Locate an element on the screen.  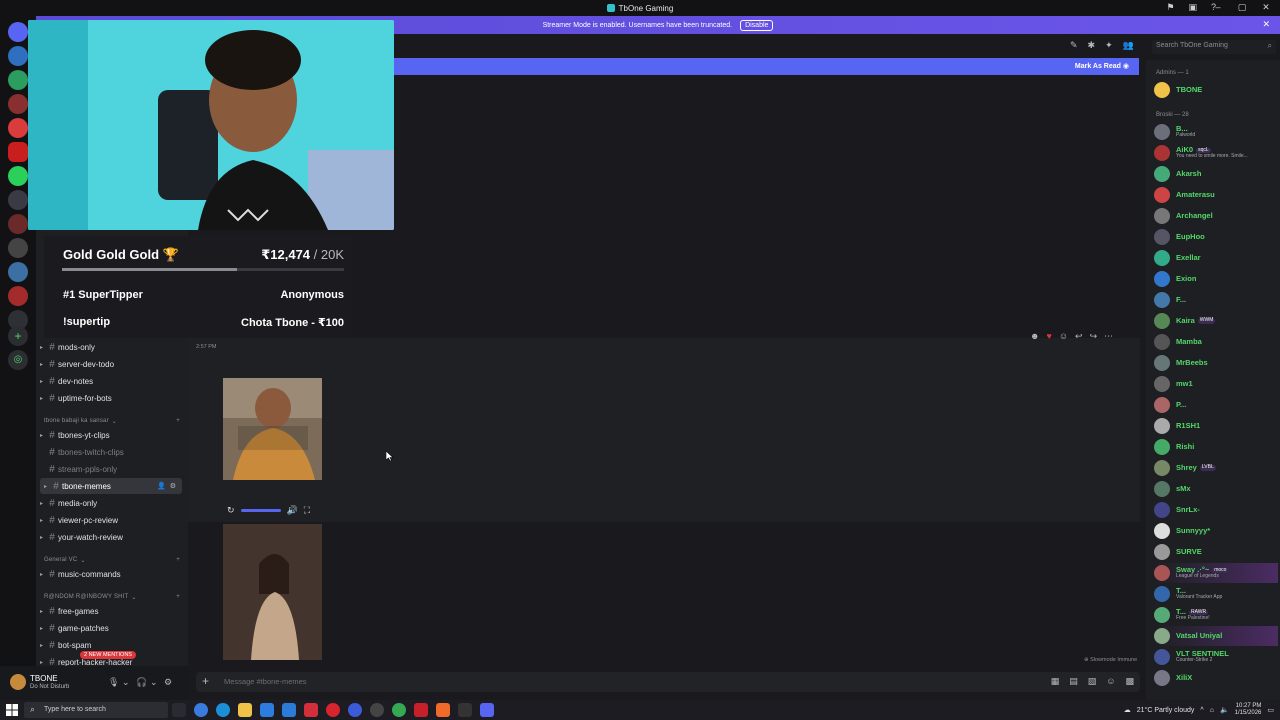
headphones-icon: 🎧 is located at coordinates (141, 682).